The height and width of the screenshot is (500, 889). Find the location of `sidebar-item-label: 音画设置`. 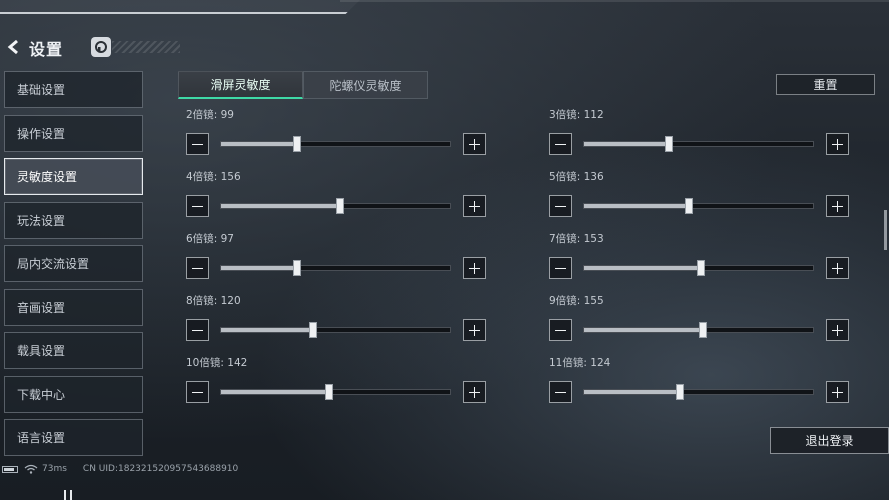

sidebar-item-label: 音画设置 is located at coordinates (41, 307).